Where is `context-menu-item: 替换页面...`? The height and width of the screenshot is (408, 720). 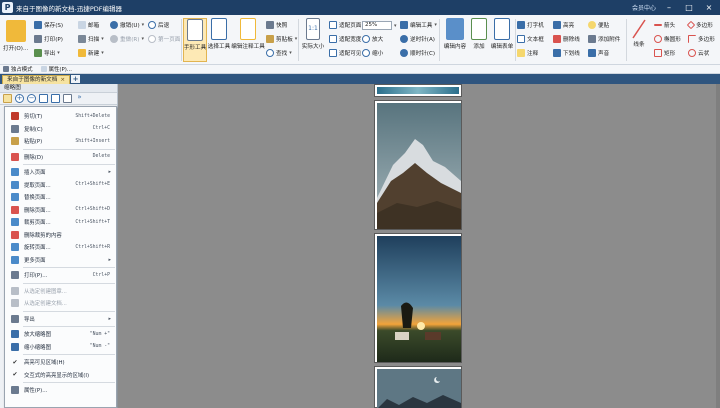 context-menu-item: 替换页面... is located at coordinates (60, 197).